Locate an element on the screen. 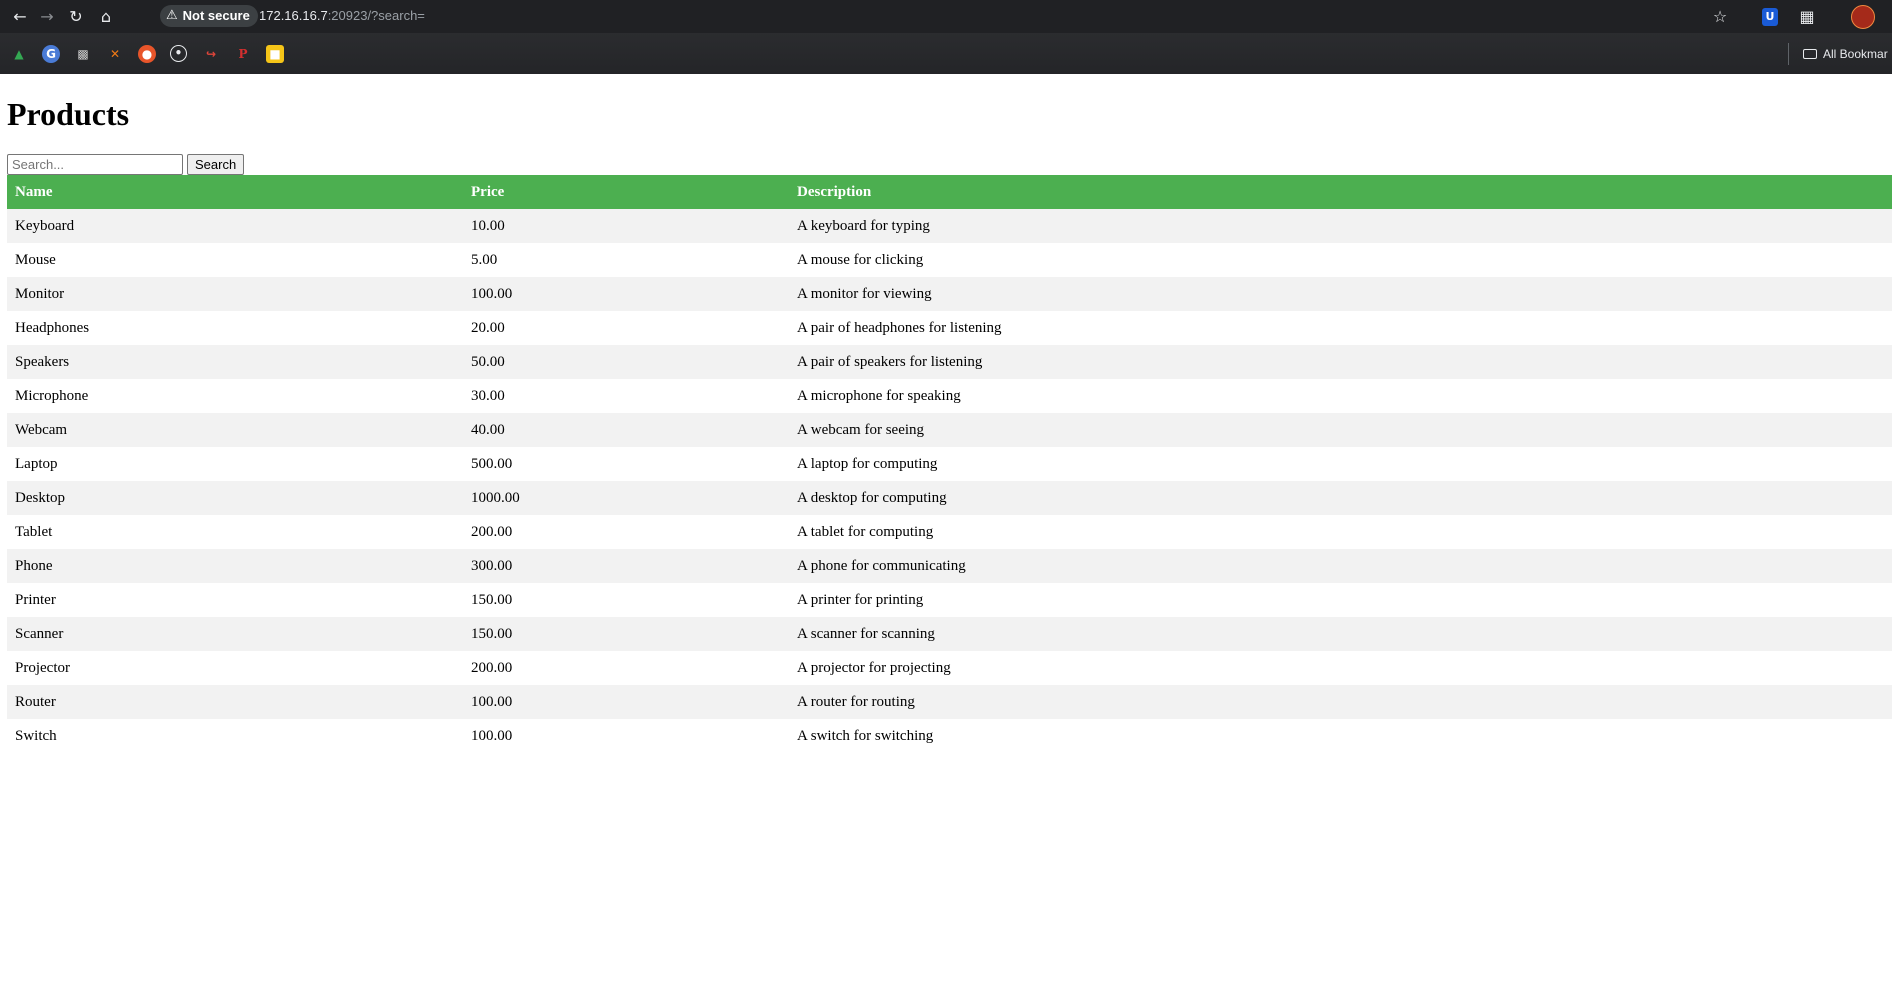 This screenshot has width=1892, height=981. cell-price: 5.00 is located at coordinates (626, 260).